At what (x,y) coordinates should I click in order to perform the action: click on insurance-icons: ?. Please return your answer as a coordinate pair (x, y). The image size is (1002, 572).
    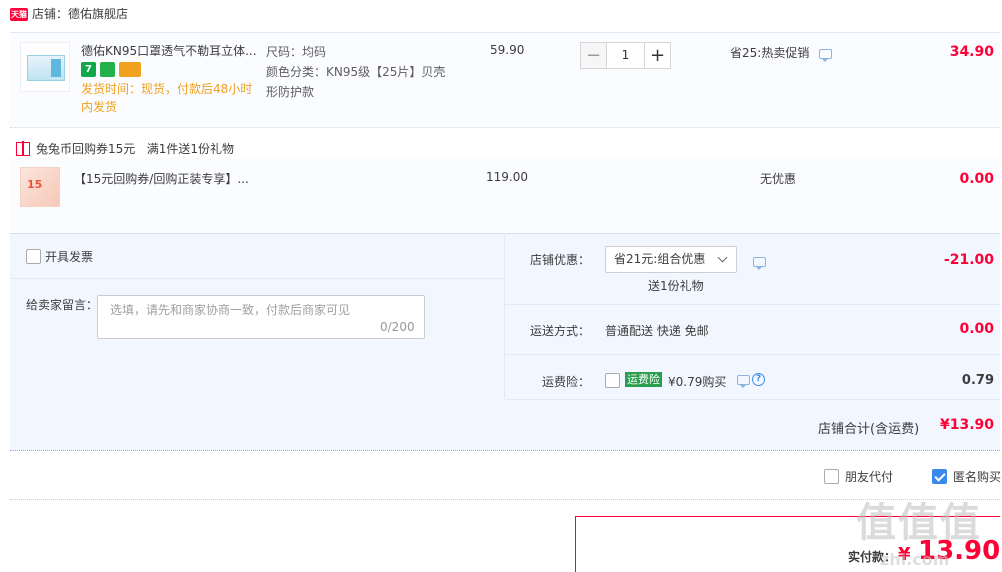
    Looking at the image, I should click on (751, 380).